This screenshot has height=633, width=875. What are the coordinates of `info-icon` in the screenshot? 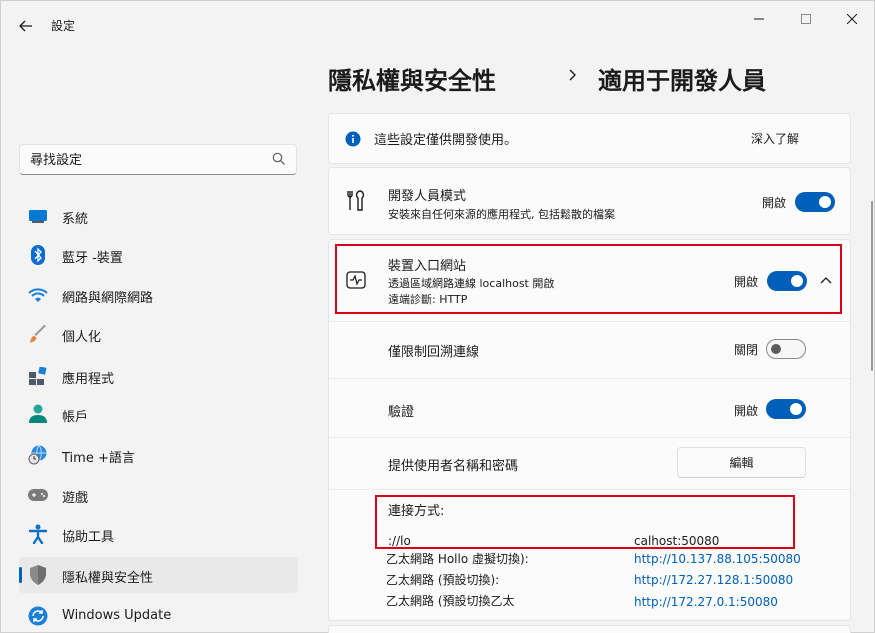 It's located at (353, 139).